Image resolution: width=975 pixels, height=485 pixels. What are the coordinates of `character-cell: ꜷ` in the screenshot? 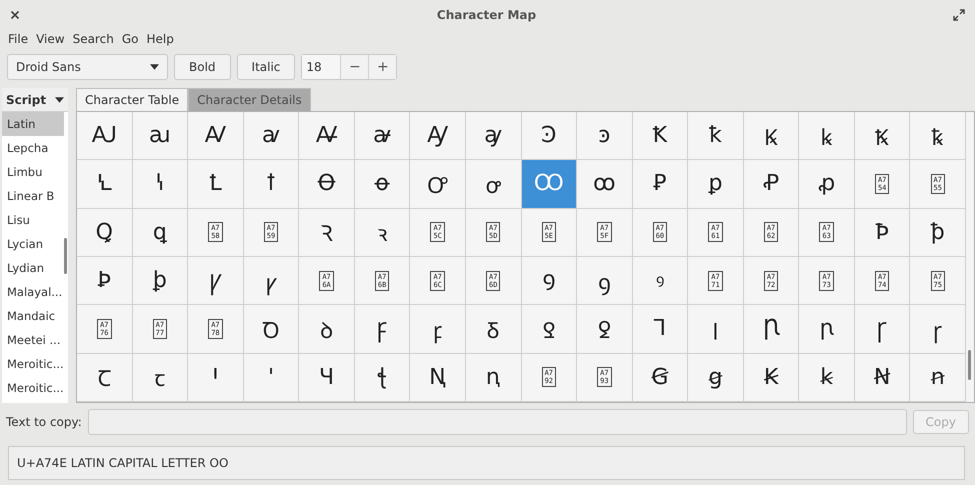 It's located at (160, 136).